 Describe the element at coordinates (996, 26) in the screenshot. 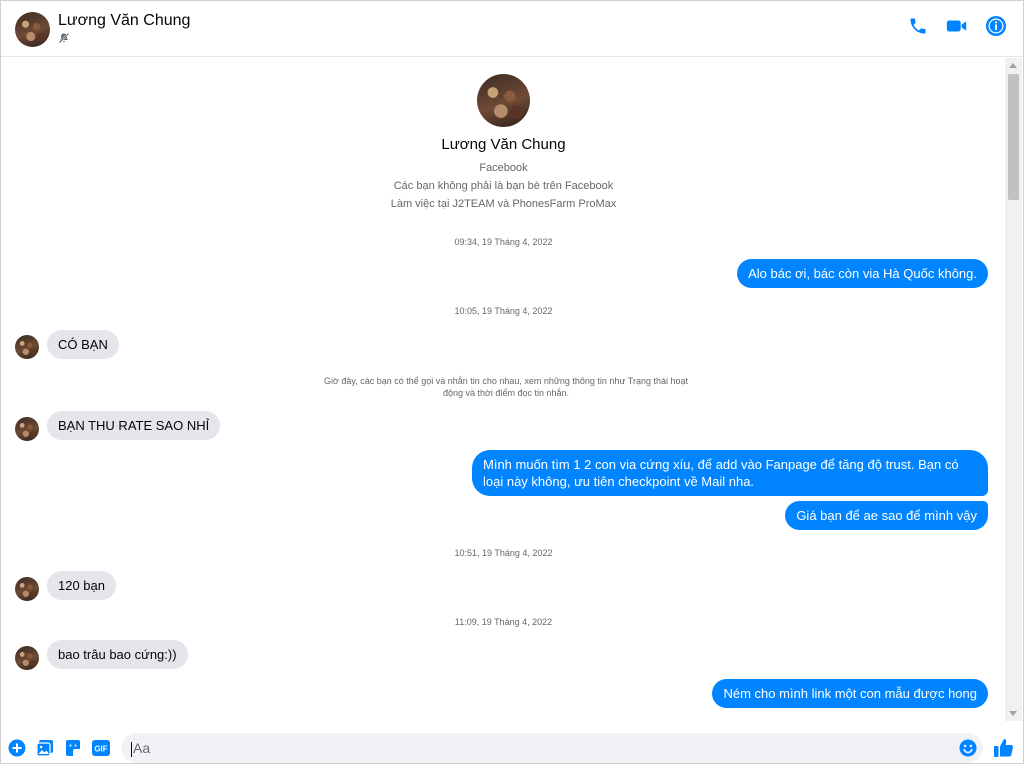

I see `info-icon` at that location.